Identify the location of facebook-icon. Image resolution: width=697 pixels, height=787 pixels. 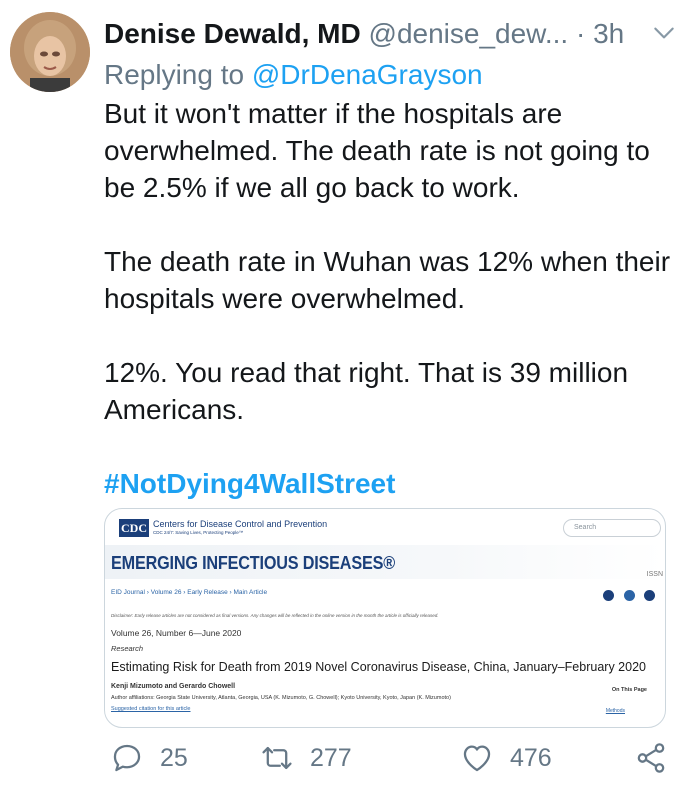
(609, 596).